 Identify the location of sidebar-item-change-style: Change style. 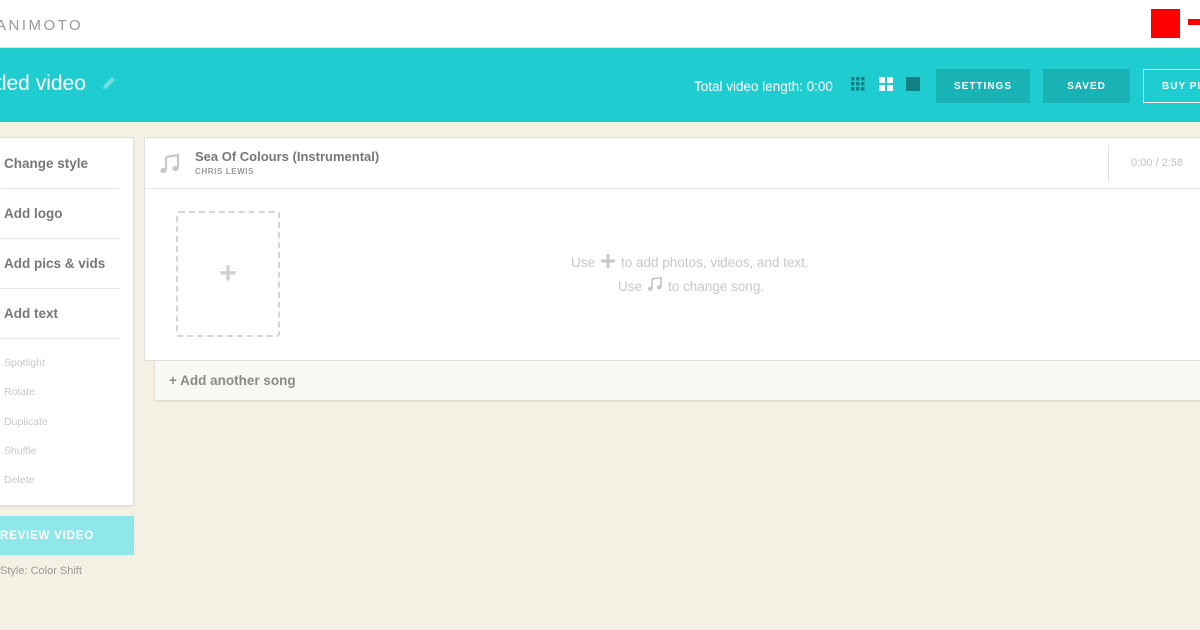
(46, 163).